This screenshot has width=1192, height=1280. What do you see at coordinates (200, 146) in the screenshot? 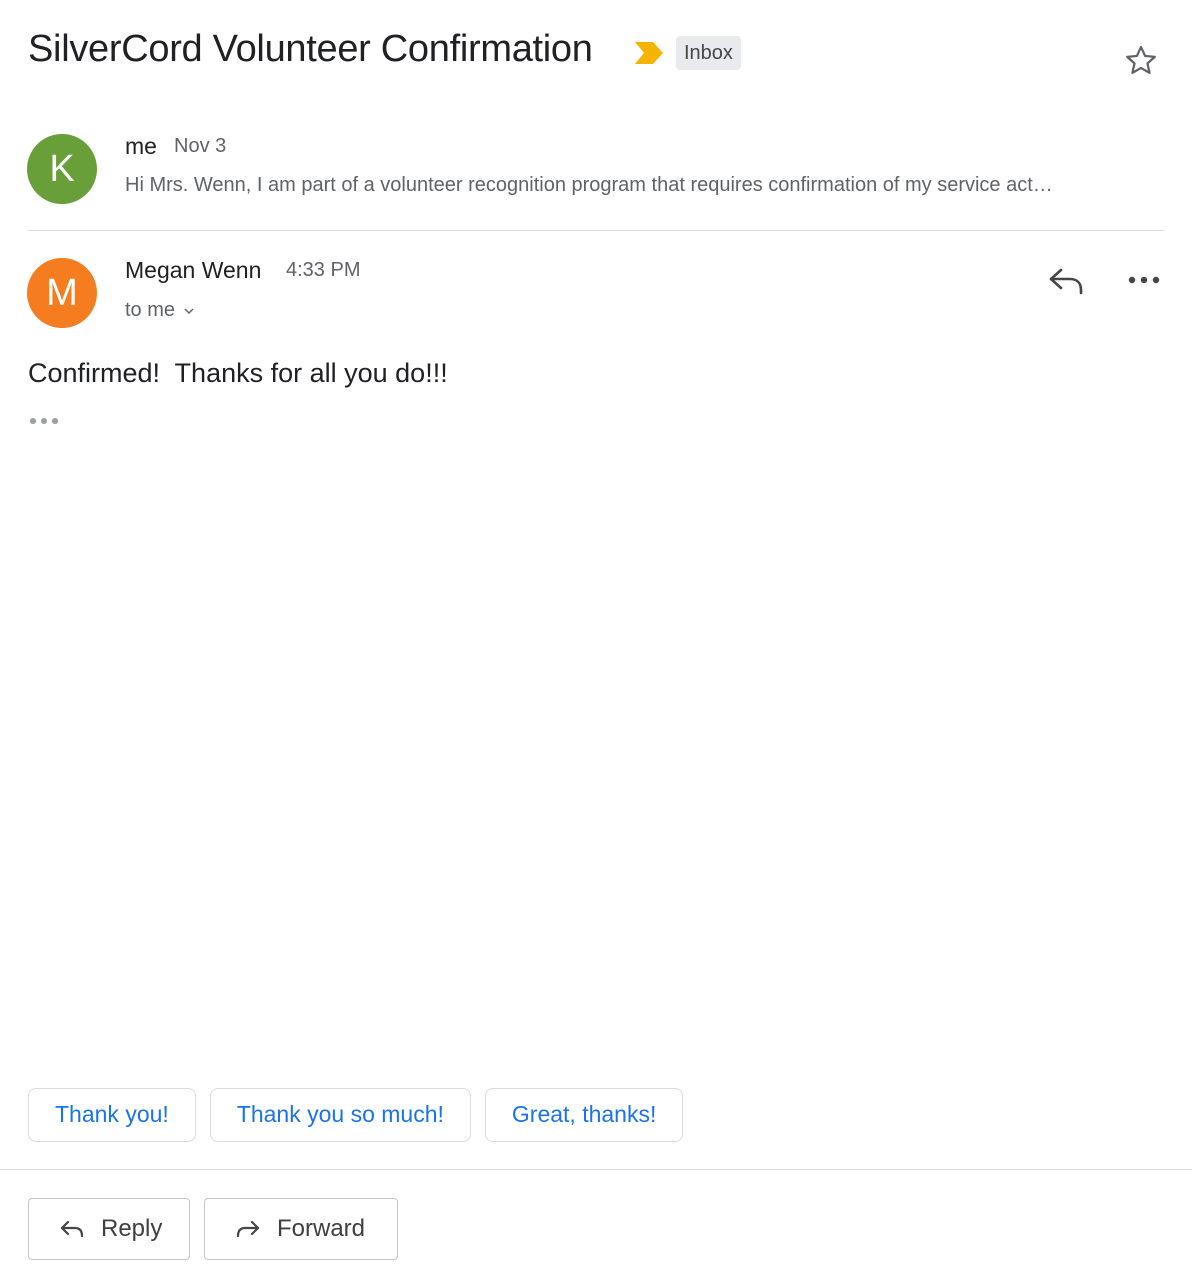
I see `message-date: Nov 3` at bounding box center [200, 146].